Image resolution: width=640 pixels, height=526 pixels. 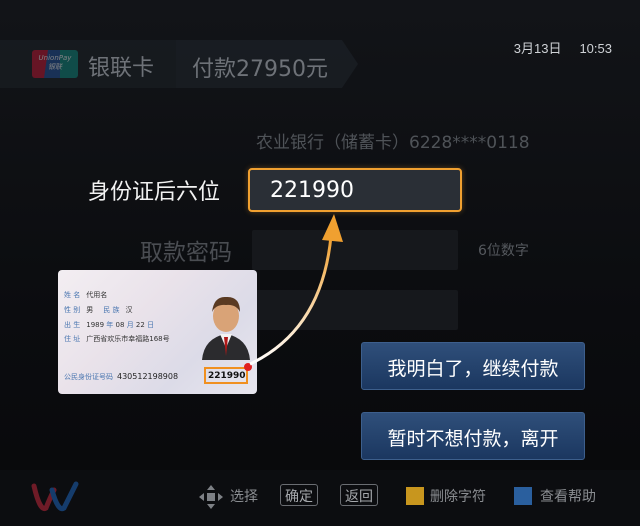 What do you see at coordinates (568, 497) in the screenshot?
I see `footer-help-hint: 查看帮助` at bounding box center [568, 497].